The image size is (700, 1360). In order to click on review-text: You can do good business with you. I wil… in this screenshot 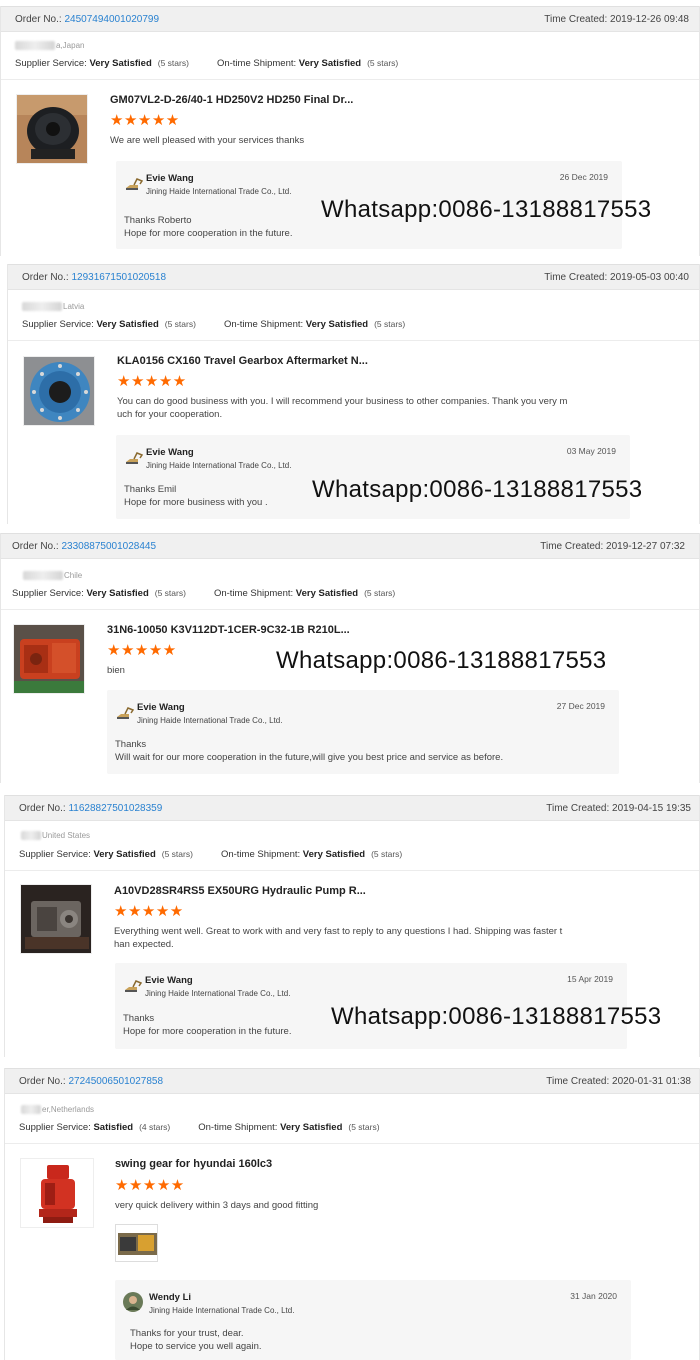, I will do `click(342, 408)`.